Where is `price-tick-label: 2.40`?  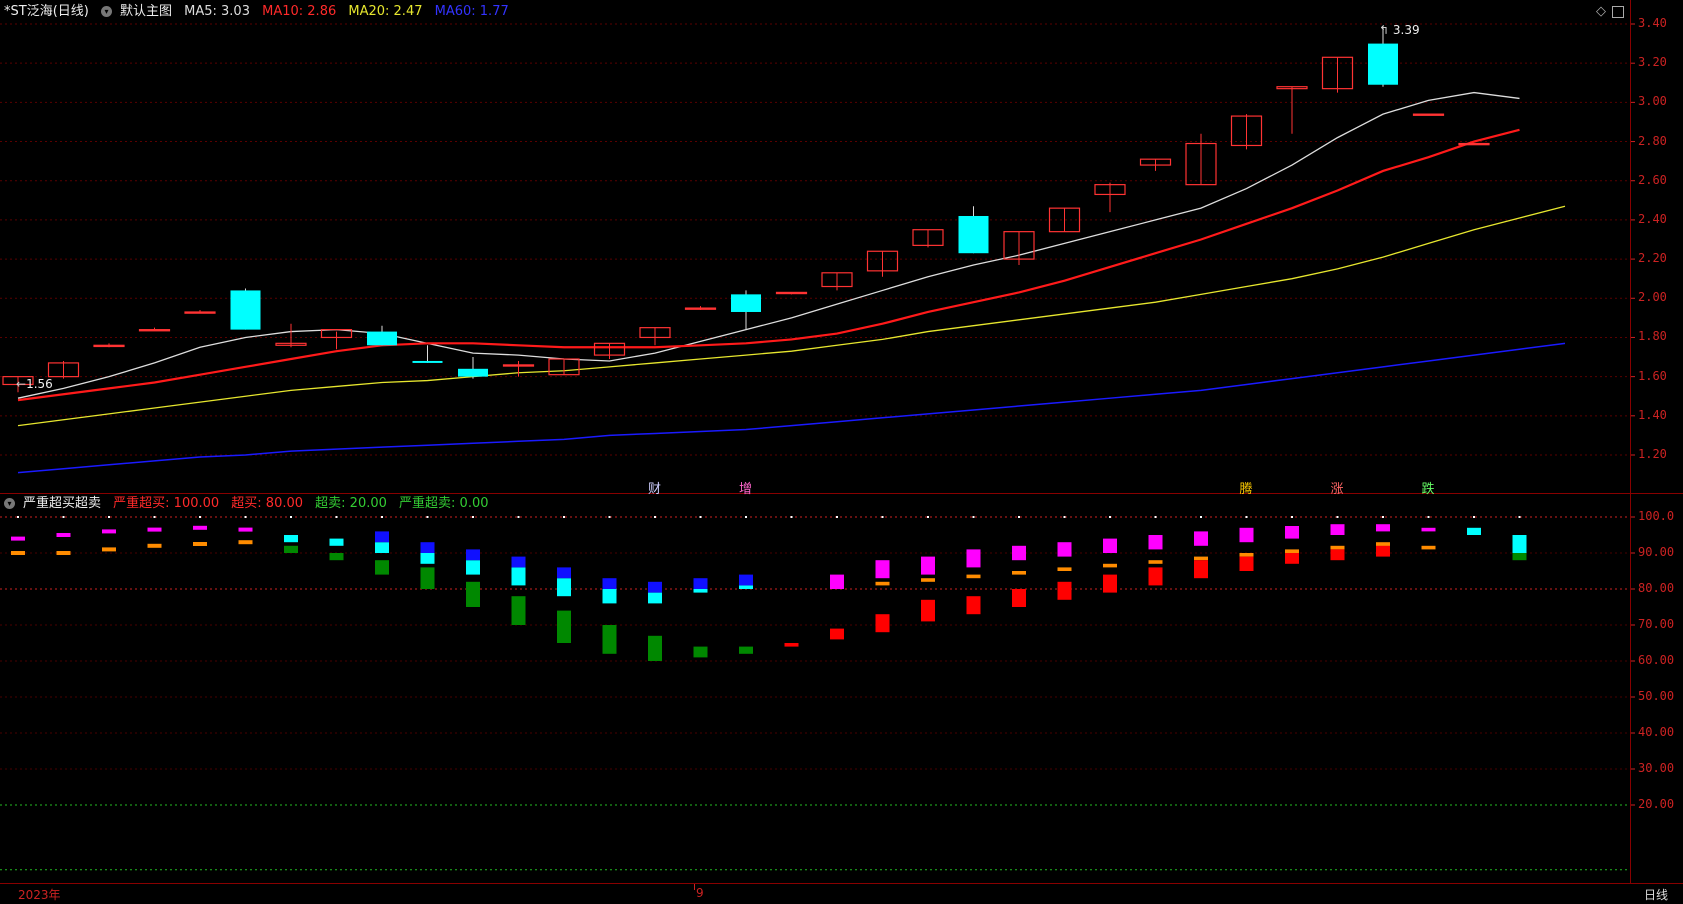
price-tick-label: 2.40 is located at coordinates (1652, 218).